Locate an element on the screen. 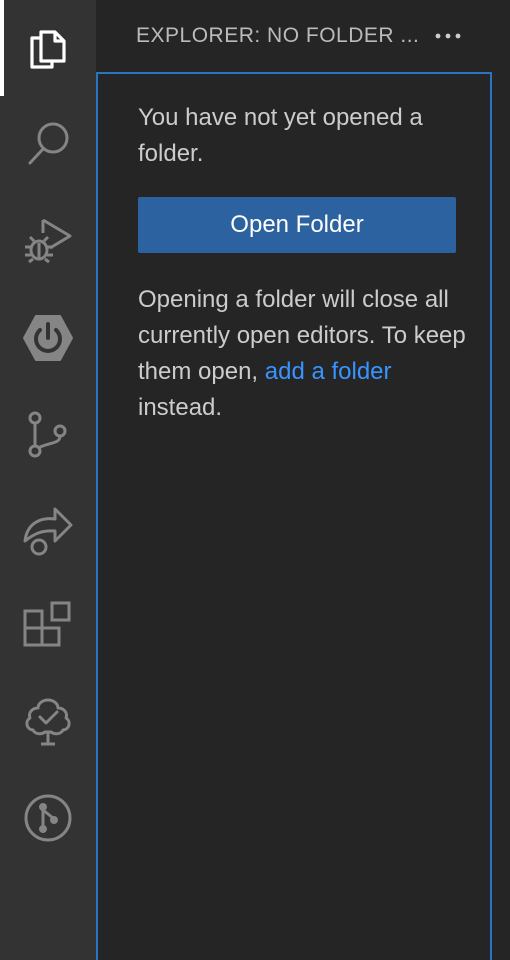 The height and width of the screenshot is (960, 510). share-arrow-icon is located at coordinates (48, 531).